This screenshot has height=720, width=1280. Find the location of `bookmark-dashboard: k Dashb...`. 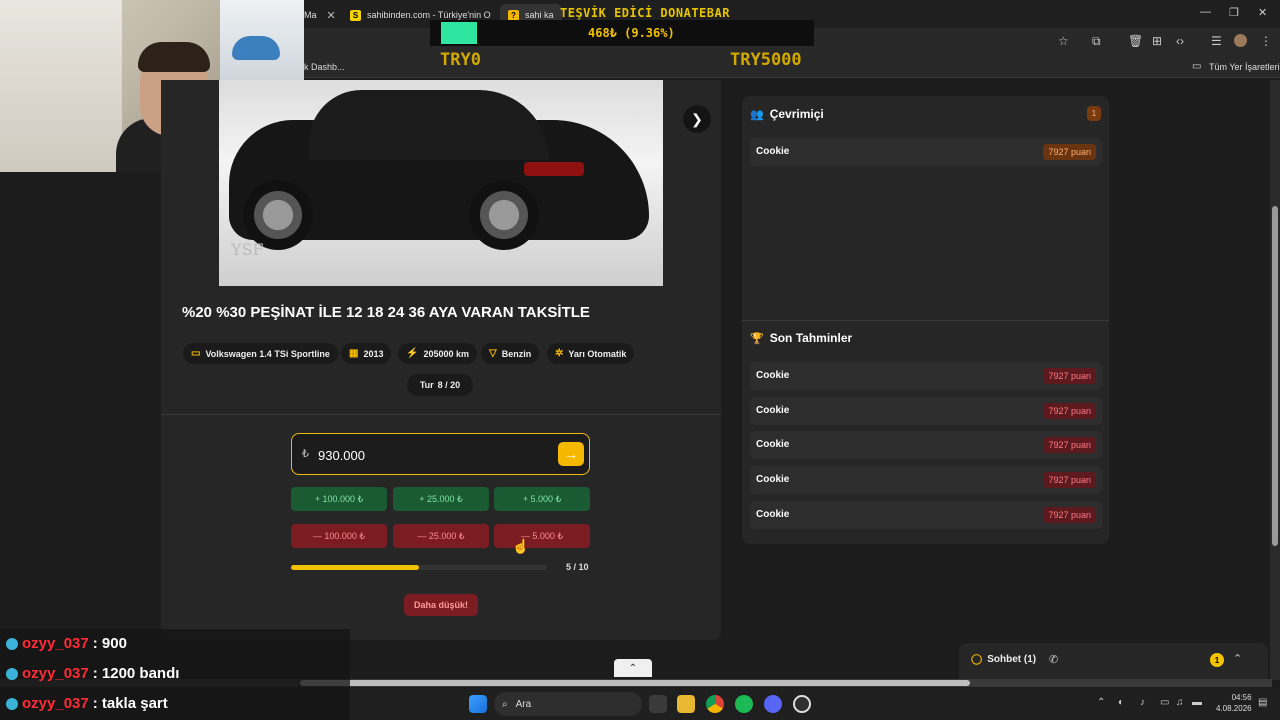

bookmark-dashboard: k Dashb... is located at coordinates (324, 67).